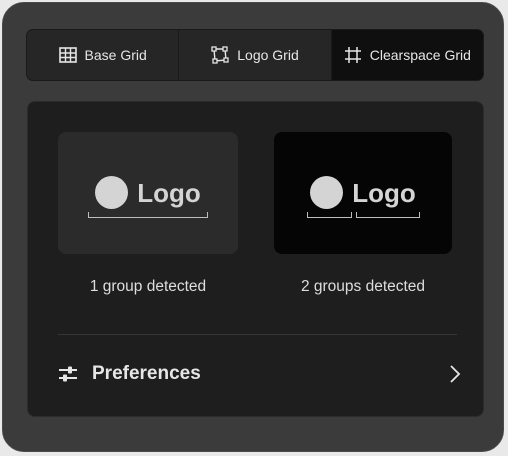 The image size is (508, 456). I want to click on divider, so click(257, 334).